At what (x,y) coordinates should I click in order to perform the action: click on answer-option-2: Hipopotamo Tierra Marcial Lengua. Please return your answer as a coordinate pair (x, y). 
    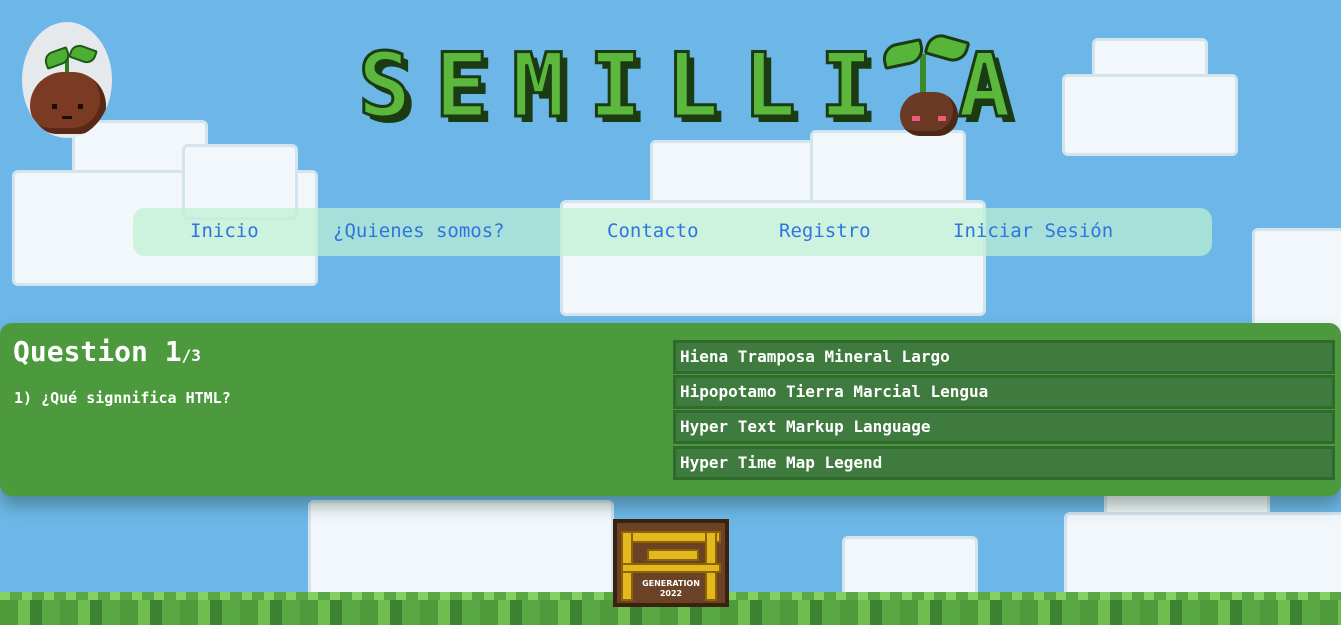
    Looking at the image, I should click on (1004, 392).